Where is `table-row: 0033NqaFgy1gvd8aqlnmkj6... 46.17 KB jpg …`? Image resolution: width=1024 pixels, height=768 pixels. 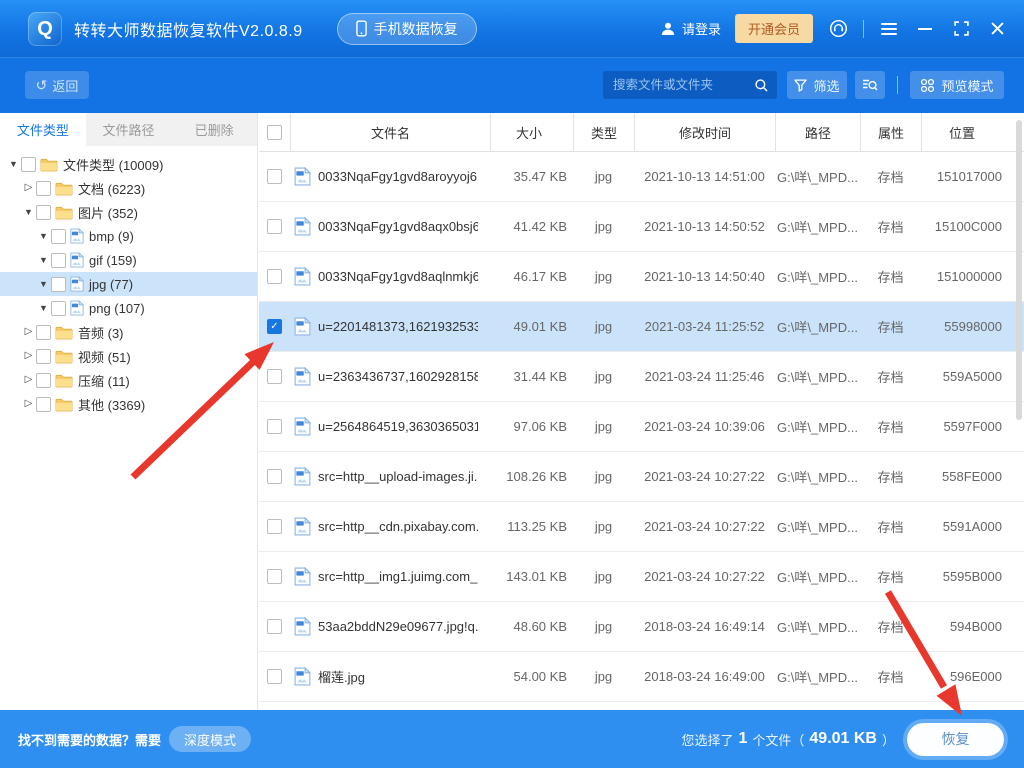 table-row: 0033NqaFgy1gvd8aqlnmkj6... 46.17 KB jpg … is located at coordinates (641, 277).